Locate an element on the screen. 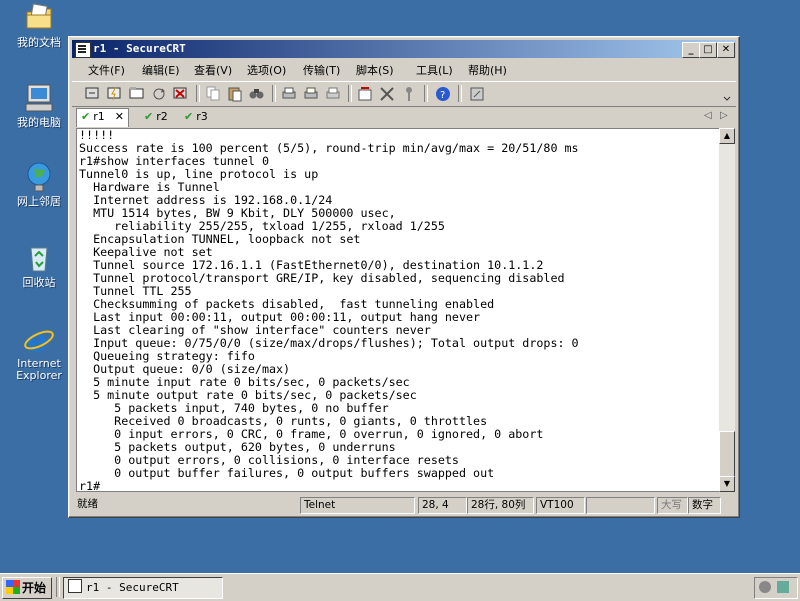  desktop-icon-my-computer: 我的电脑 is located at coordinates (39, 105).